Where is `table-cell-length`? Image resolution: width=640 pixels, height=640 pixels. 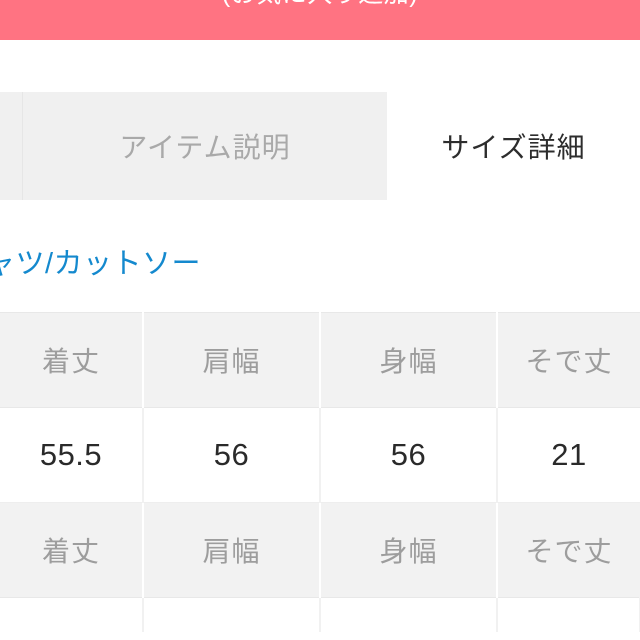 table-cell-length is located at coordinates (72, 614).